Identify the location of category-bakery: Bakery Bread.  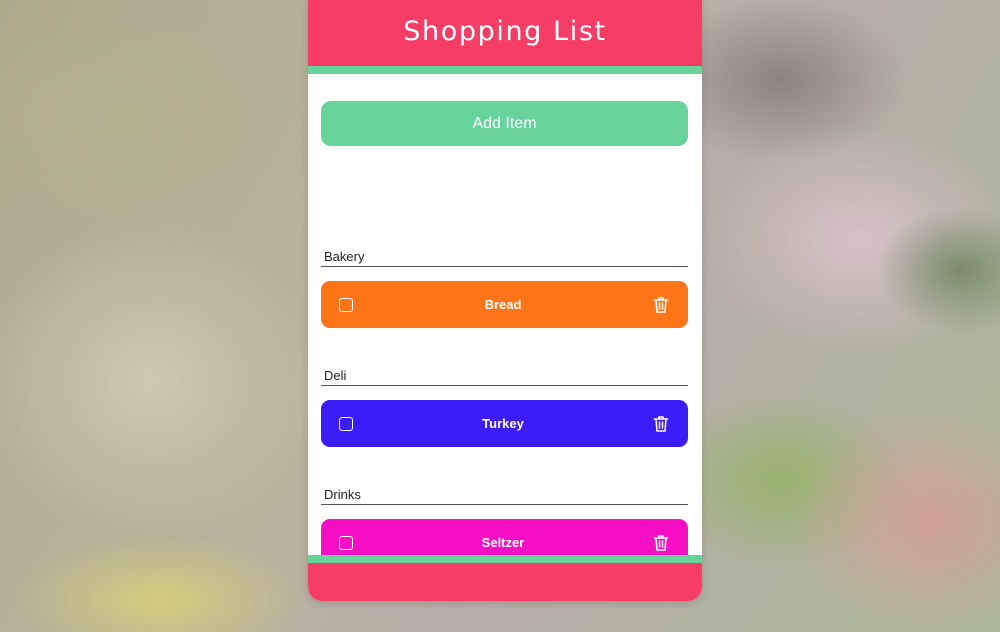
(504, 288).